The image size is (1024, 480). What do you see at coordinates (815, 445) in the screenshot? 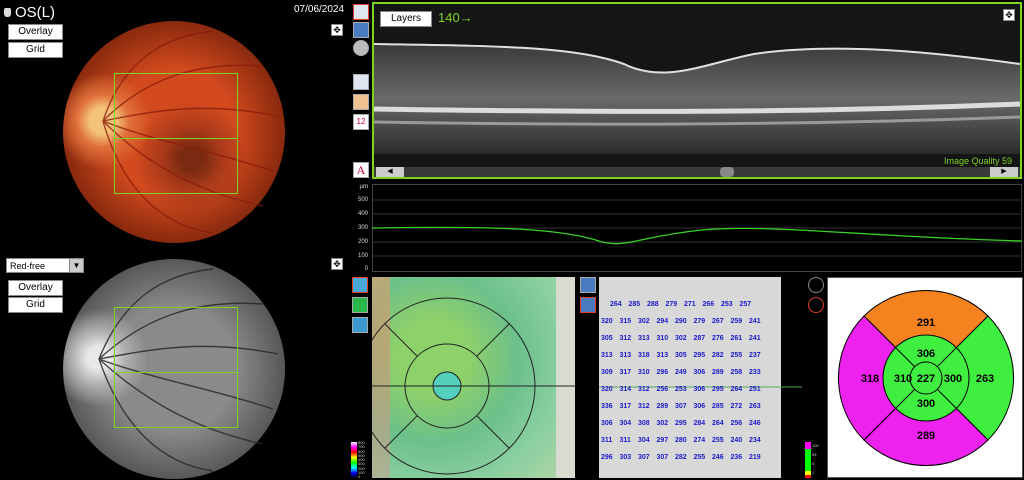
I see `scale-tick: 100` at bounding box center [815, 445].